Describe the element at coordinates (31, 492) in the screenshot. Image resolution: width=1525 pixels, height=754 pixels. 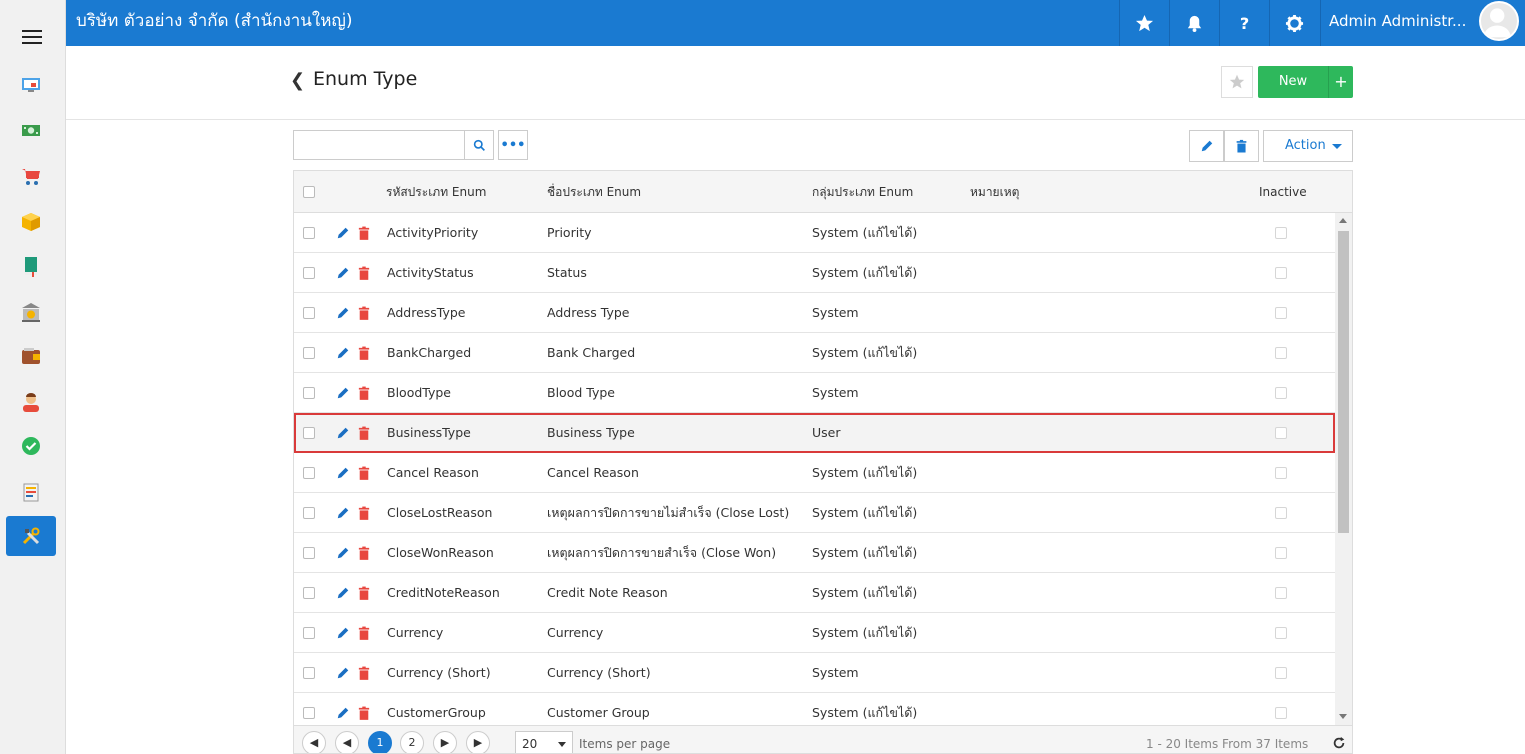
I see `transfer-icon` at that location.